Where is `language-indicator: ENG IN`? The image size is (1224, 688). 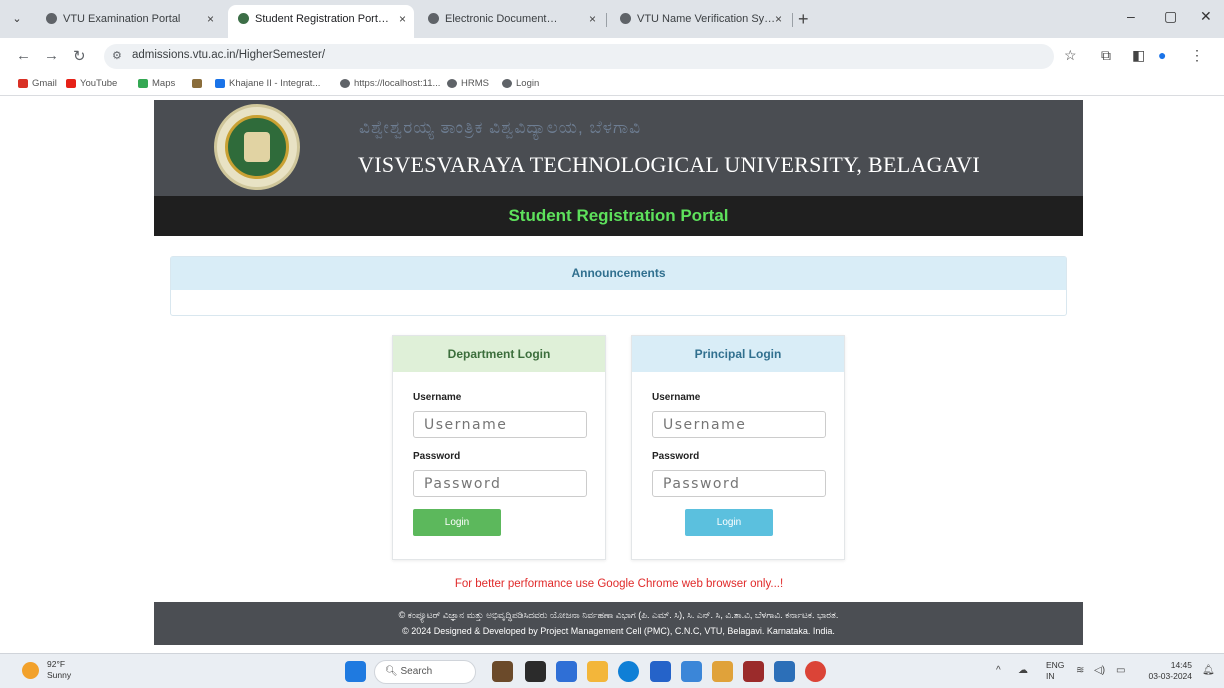 language-indicator: ENG IN is located at coordinates (1055, 671).